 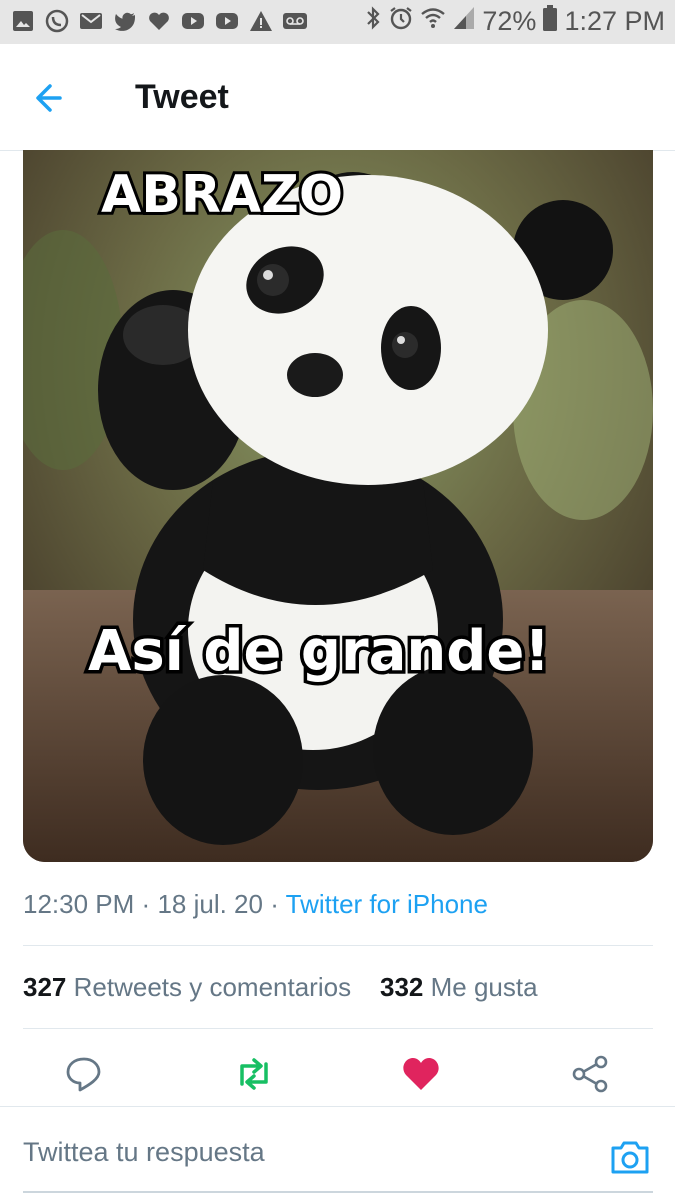 I want to click on reply-button, so click(x=84, y=1074).